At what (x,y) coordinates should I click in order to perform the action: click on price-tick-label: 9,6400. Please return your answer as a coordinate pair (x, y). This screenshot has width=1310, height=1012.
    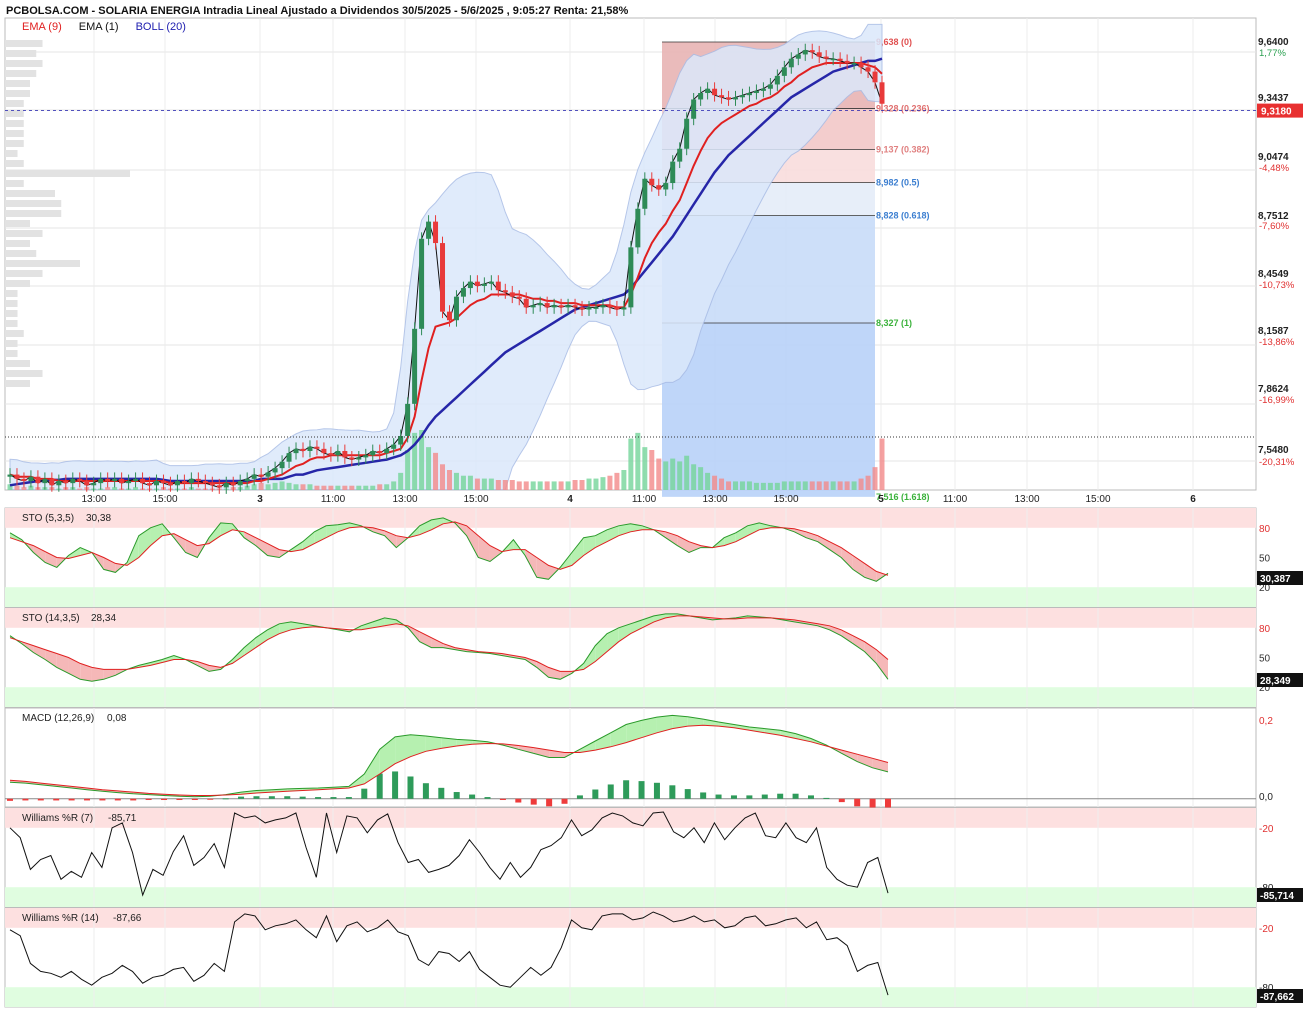
    Looking at the image, I should click on (1273, 42).